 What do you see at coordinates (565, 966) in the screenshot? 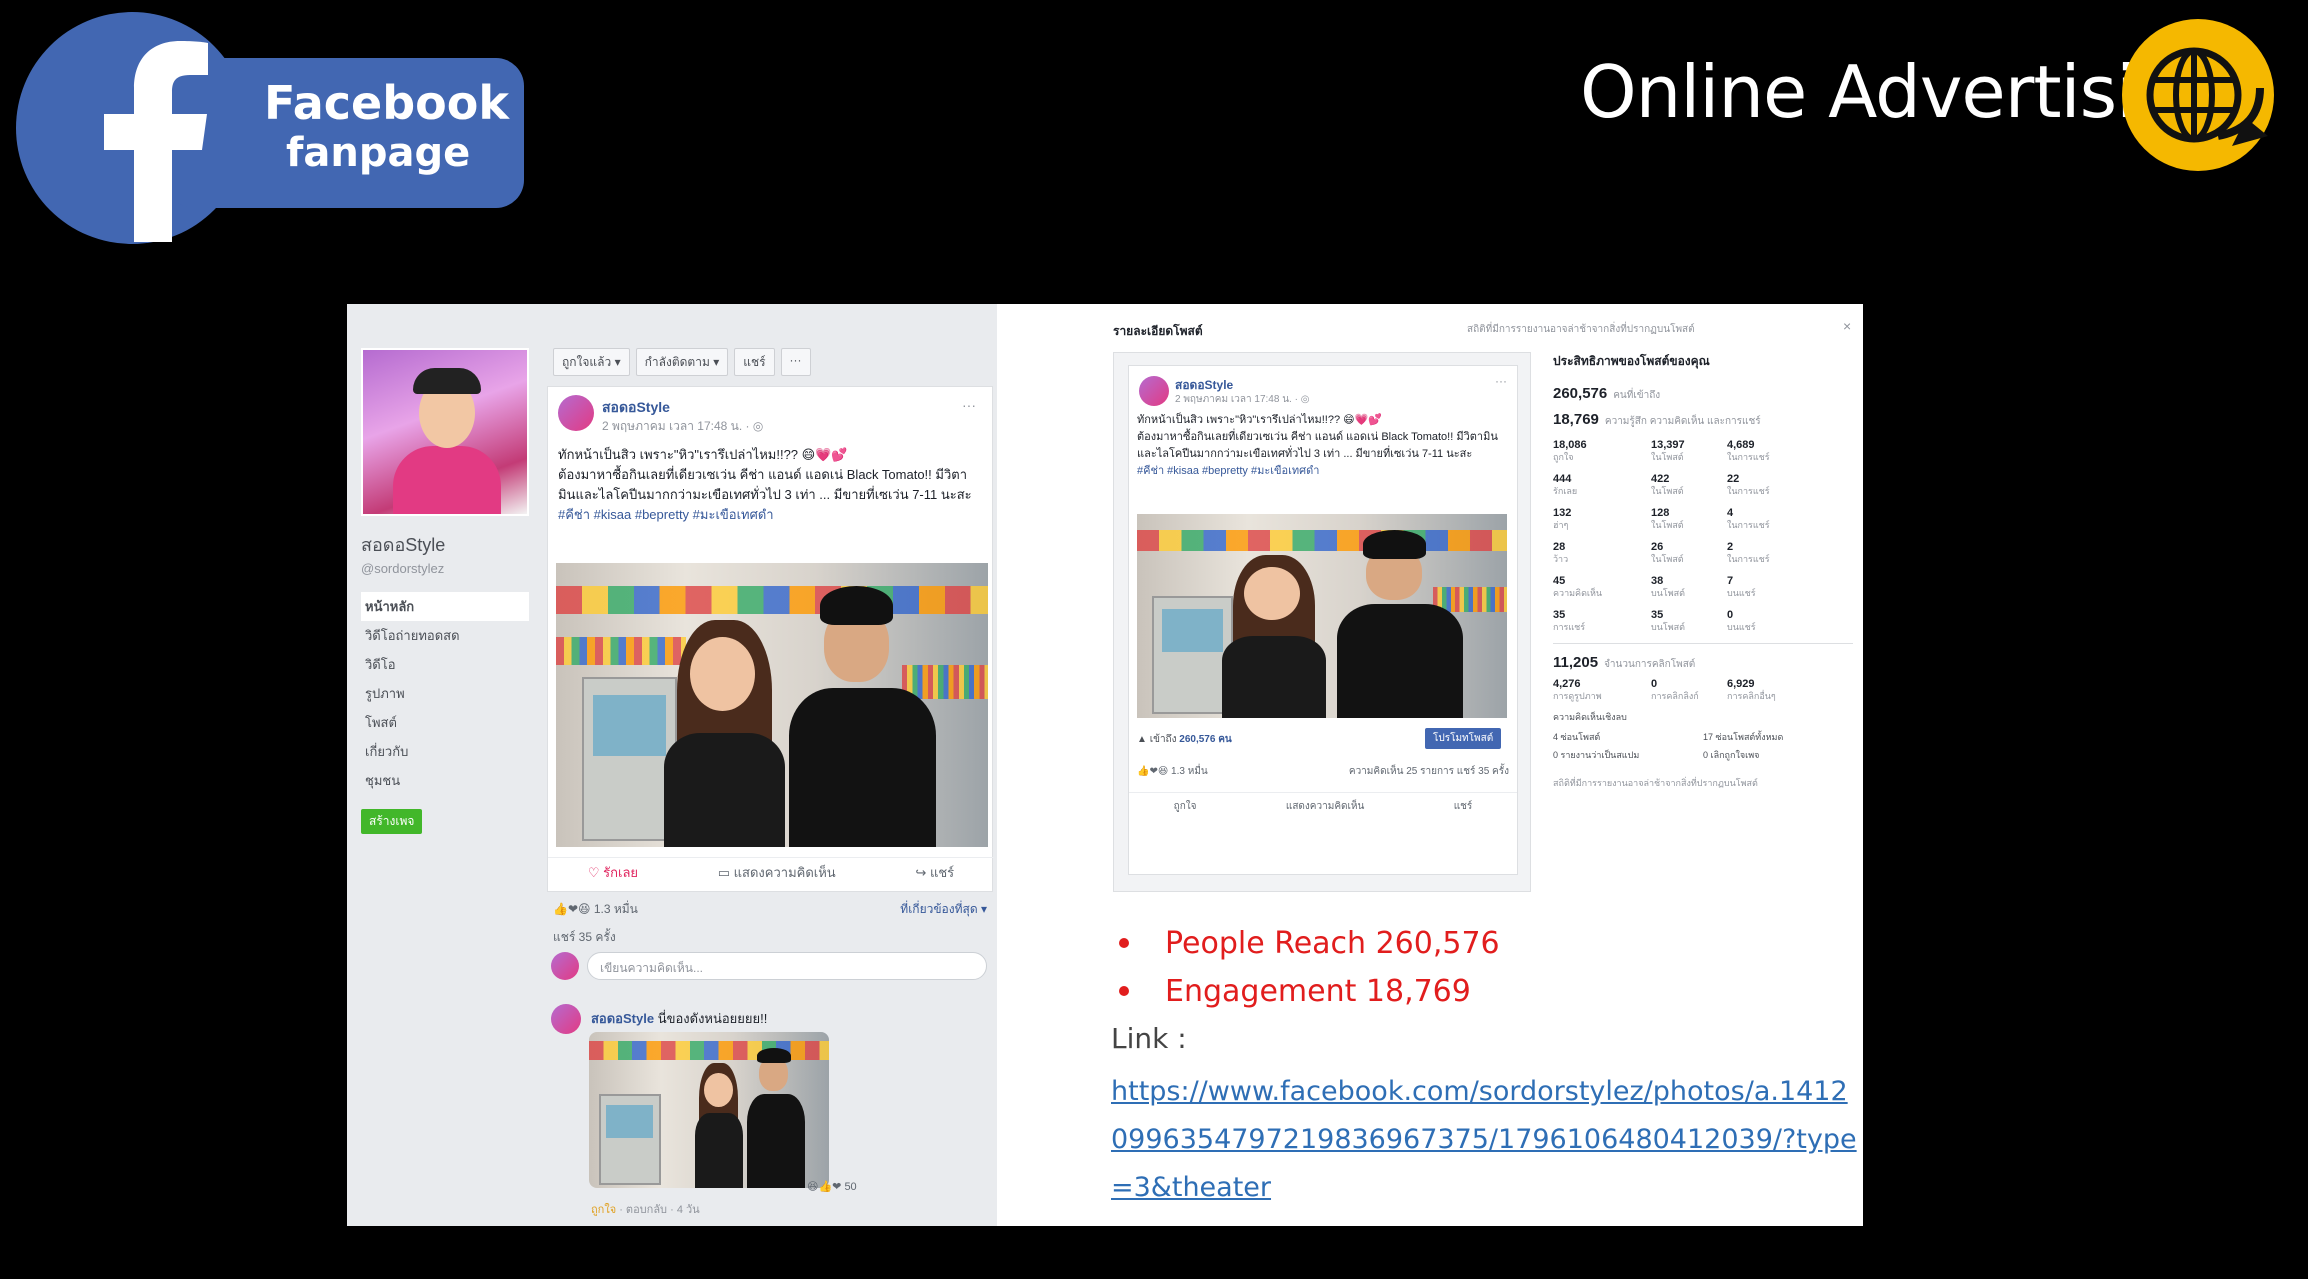
I see `commenter-avatar` at bounding box center [565, 966].